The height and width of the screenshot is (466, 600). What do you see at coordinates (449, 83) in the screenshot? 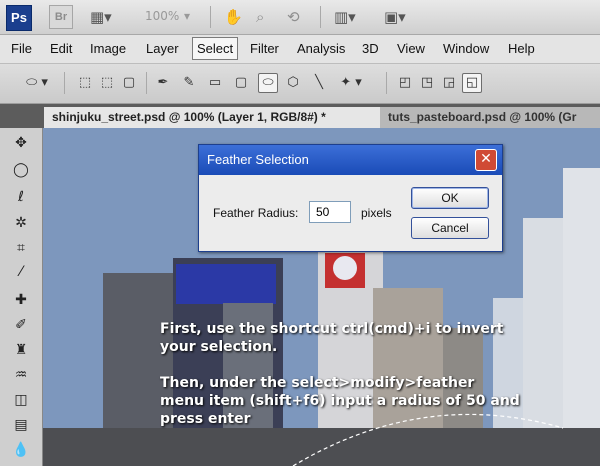
I see `intersect-area-icon: ◲` at bounding box center [449, 83].